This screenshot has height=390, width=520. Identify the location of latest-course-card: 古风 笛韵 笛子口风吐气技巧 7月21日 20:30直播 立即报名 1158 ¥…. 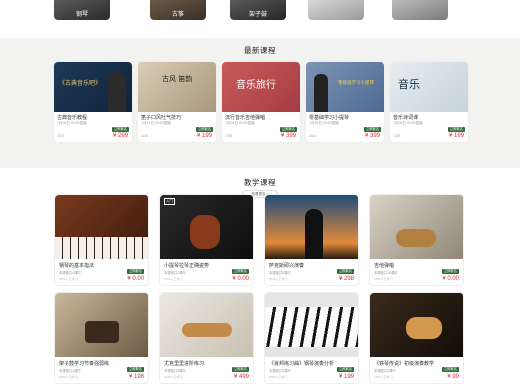
(177, 102).